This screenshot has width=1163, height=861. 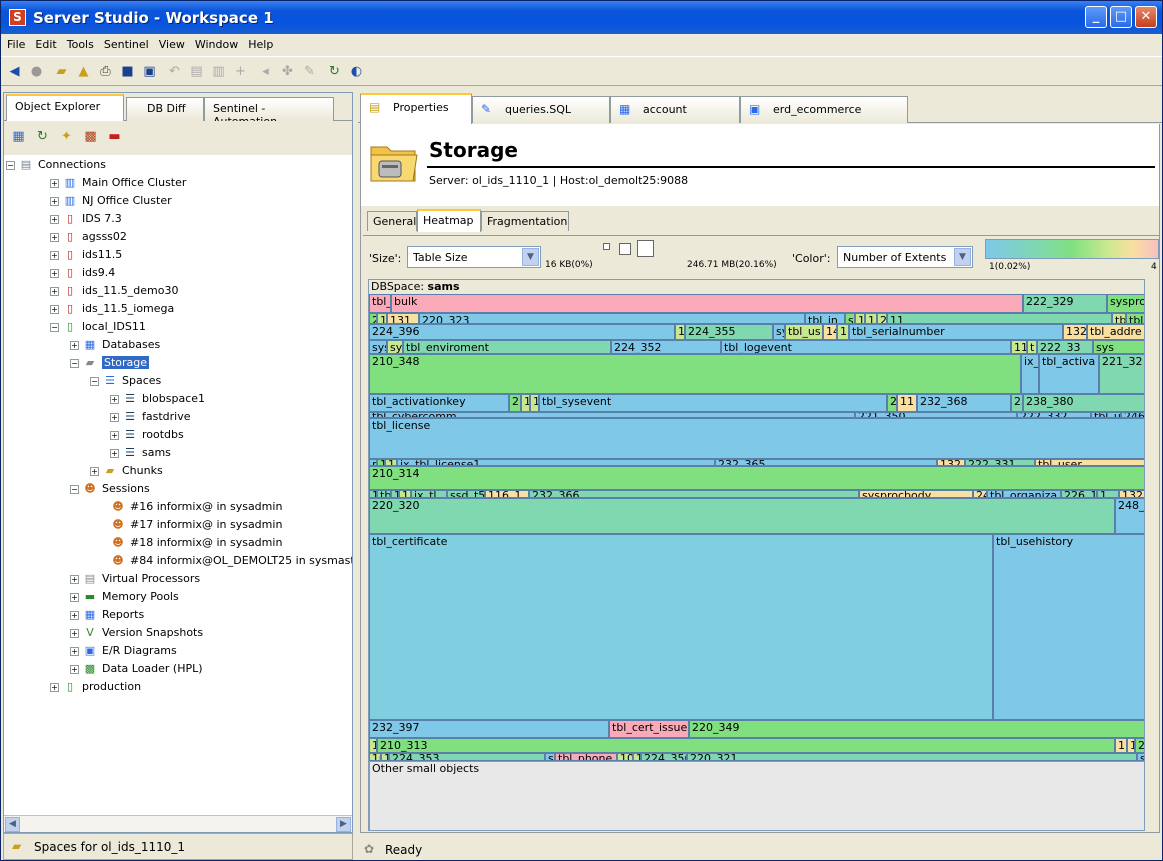 What do you see at coordinates (429, 494) in the screenshot?
I see `heatmap-cell: ix_tl` at bounding box center [429, 494].